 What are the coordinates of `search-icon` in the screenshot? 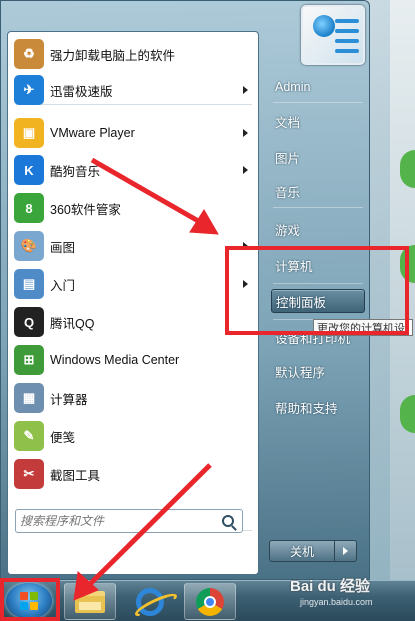 It's located at (228, 521).